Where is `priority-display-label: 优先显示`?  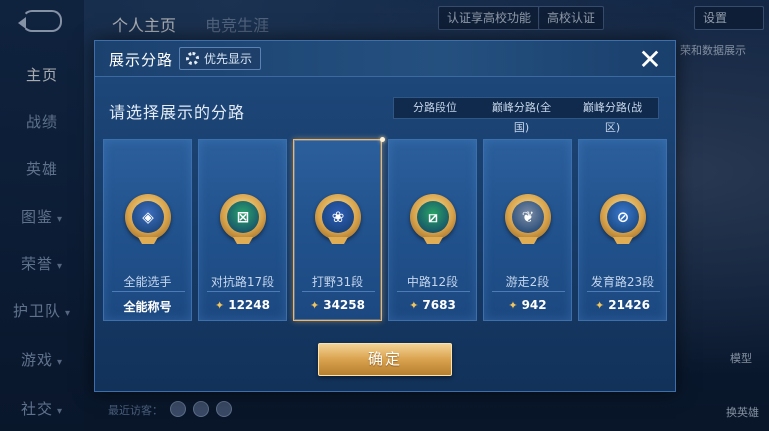 priority-display-label: 优先显示 is located at coordinates (228, 59).